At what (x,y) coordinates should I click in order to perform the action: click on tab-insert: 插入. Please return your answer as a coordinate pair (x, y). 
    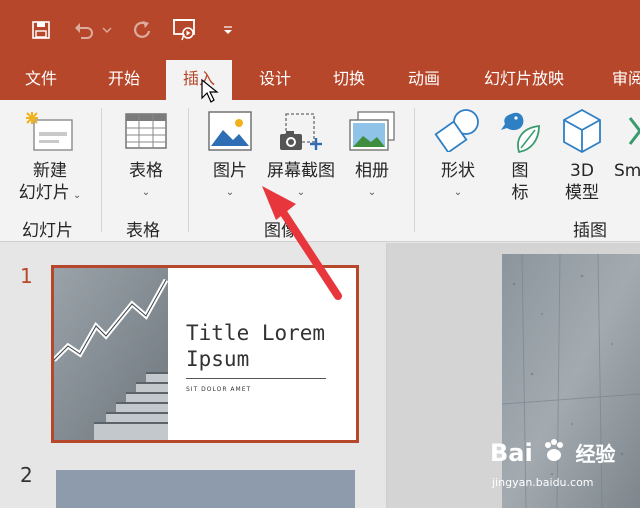
    Looking at the image, I should click on (199, 80).